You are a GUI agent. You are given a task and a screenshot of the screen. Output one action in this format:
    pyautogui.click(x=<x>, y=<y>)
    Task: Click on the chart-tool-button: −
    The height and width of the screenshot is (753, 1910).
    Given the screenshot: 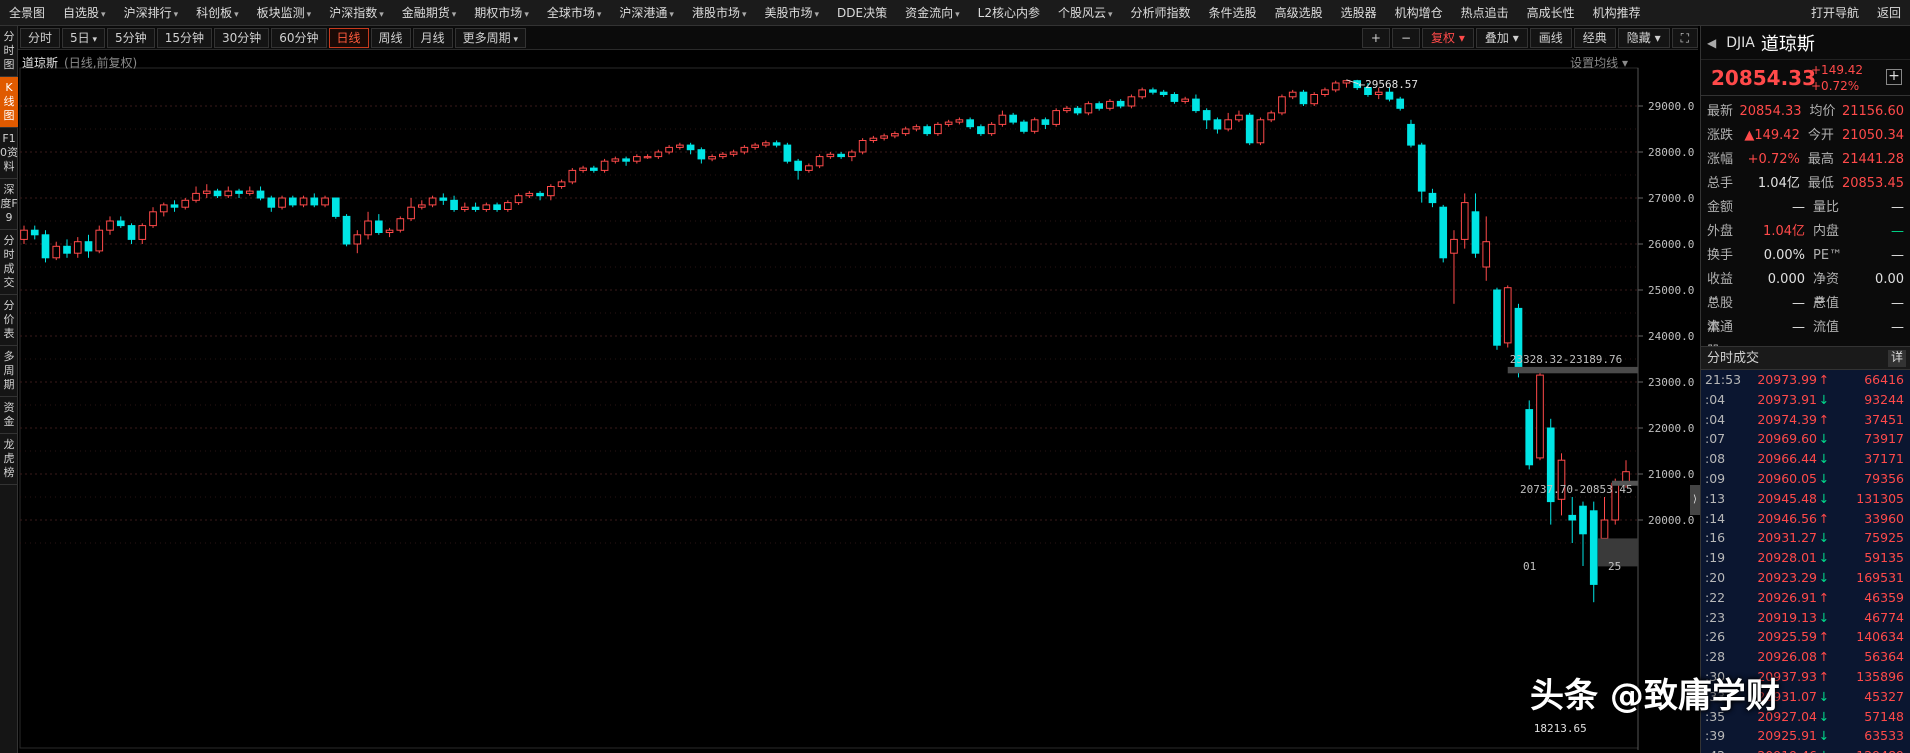 What is the action you would take?
    pyautogui.click(x=1406, y=38)
    